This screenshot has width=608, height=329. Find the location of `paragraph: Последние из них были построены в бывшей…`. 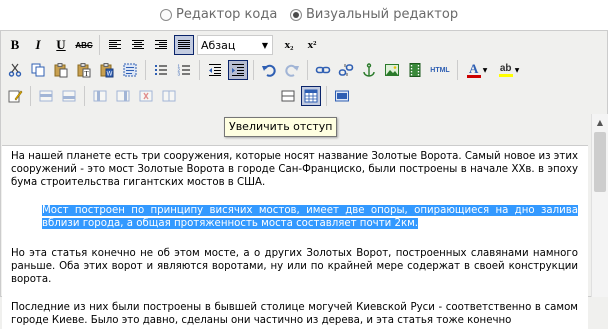

paragraph: Последние из них были построены в бывшей… is located at coordinates (294, 314).